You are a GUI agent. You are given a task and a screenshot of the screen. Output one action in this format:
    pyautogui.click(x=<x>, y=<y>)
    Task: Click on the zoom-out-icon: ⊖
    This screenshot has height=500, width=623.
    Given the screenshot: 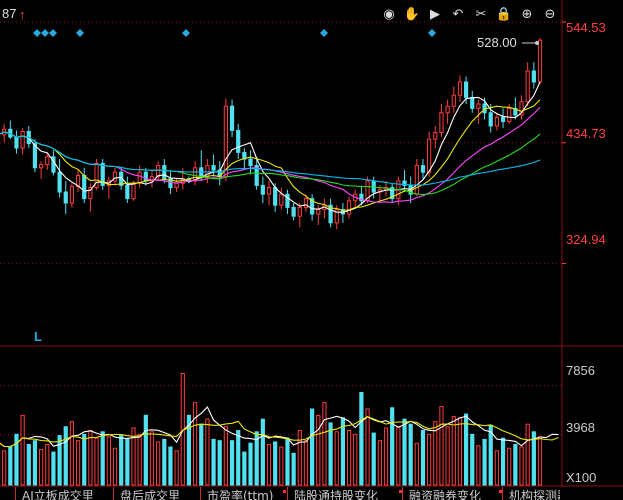 What is the action you would take?
    pyautogui.click(x=550, y=15)
    